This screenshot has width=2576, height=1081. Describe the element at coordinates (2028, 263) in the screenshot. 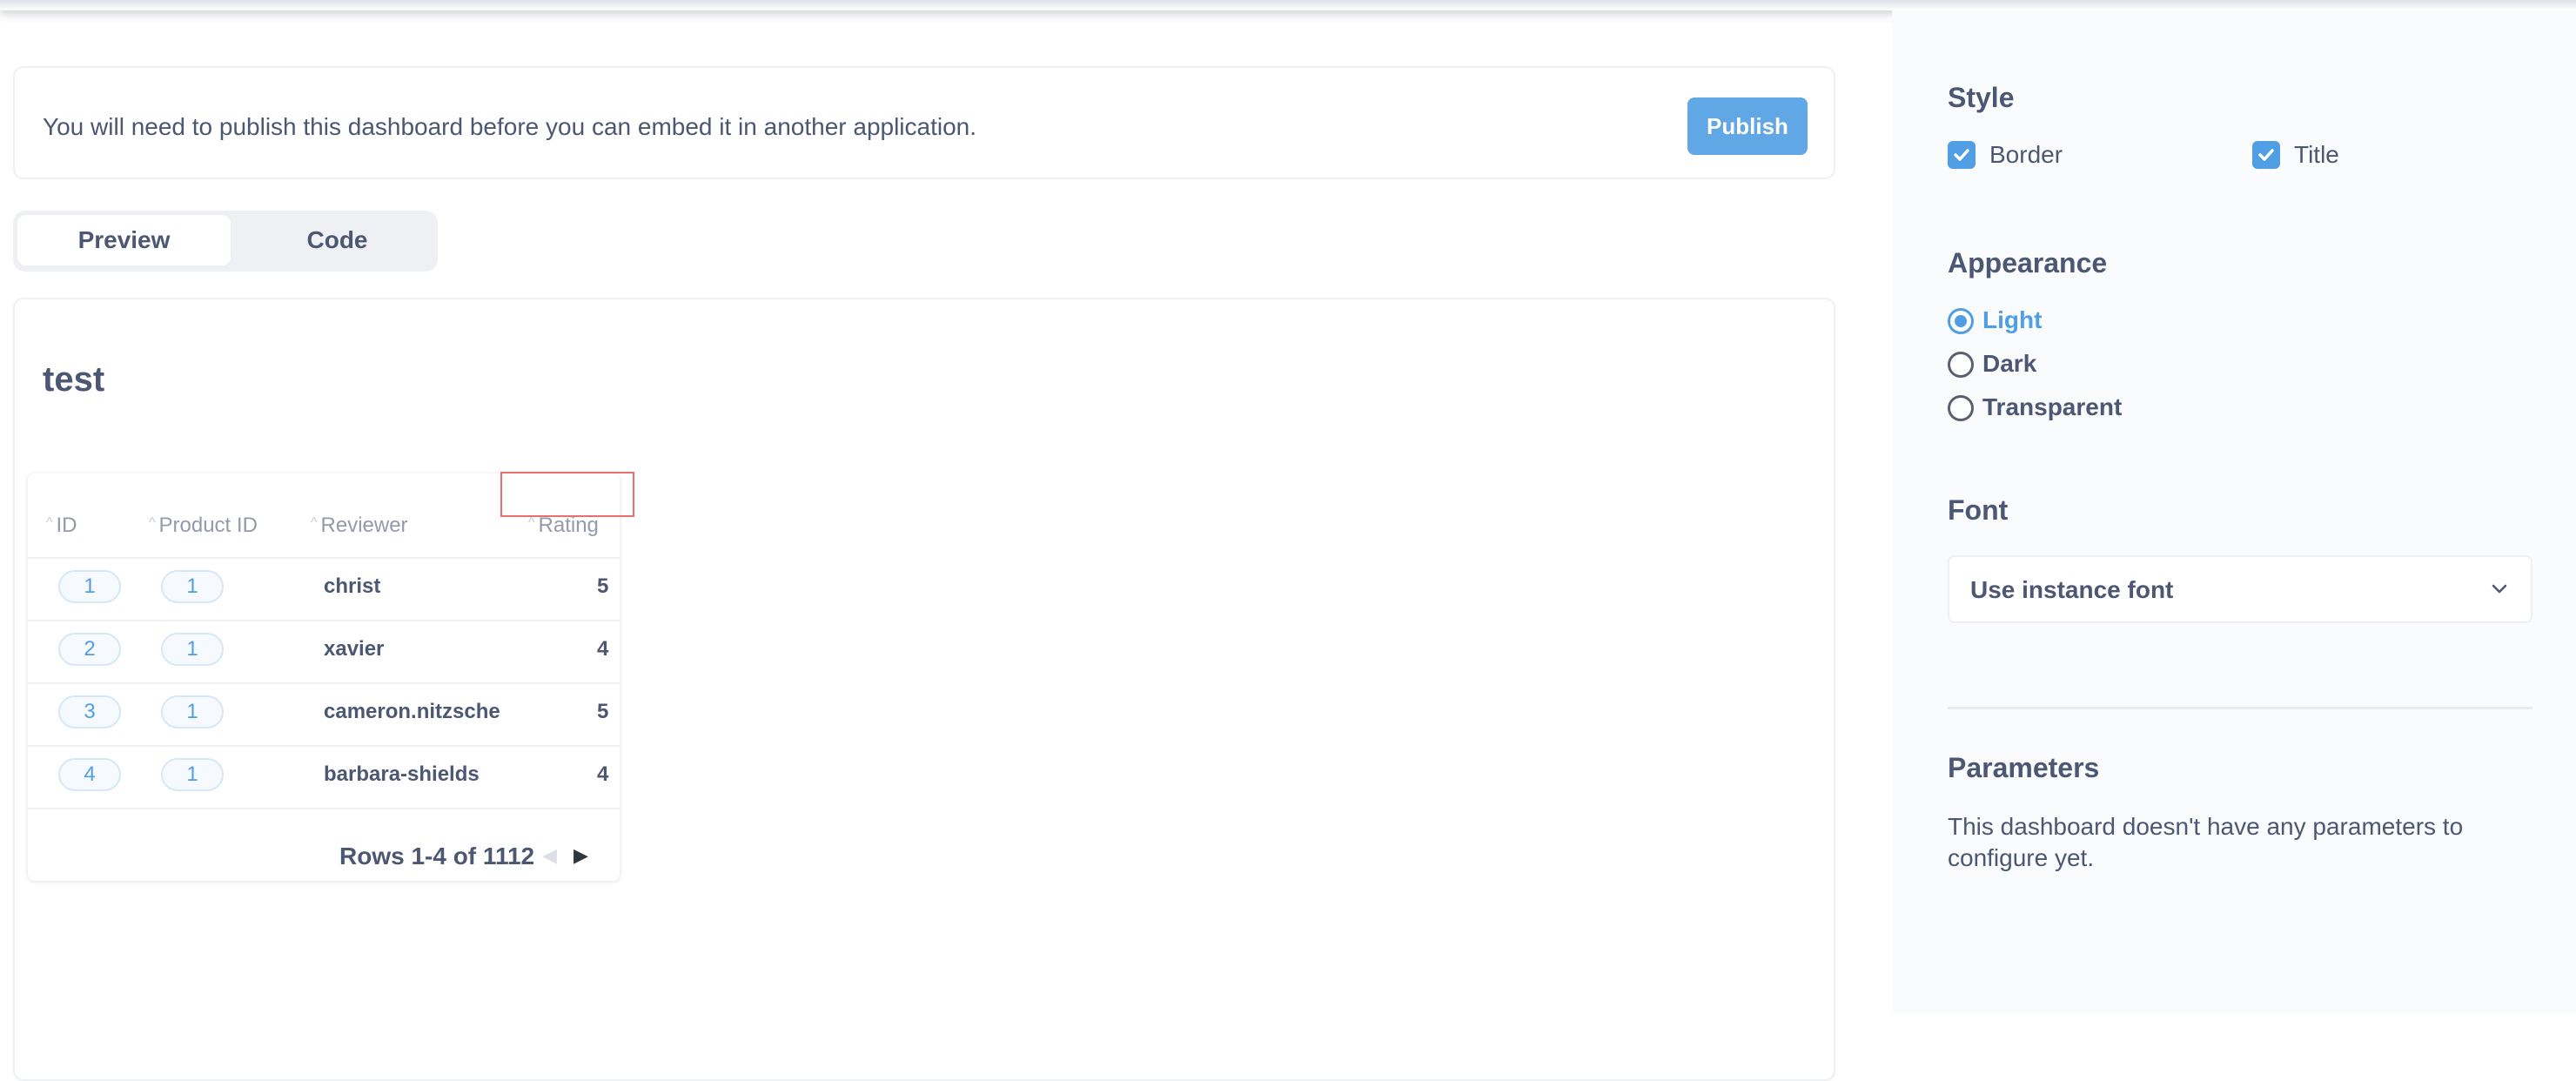

I see `appearance-section-title: Appearance` at that location.